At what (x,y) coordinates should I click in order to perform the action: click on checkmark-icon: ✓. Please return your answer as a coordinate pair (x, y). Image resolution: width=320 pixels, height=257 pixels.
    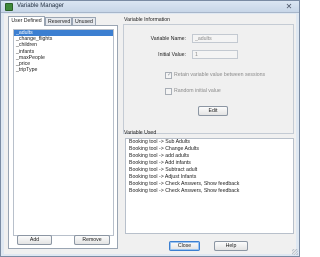
    Looking at the image, I should click on (170, 75).